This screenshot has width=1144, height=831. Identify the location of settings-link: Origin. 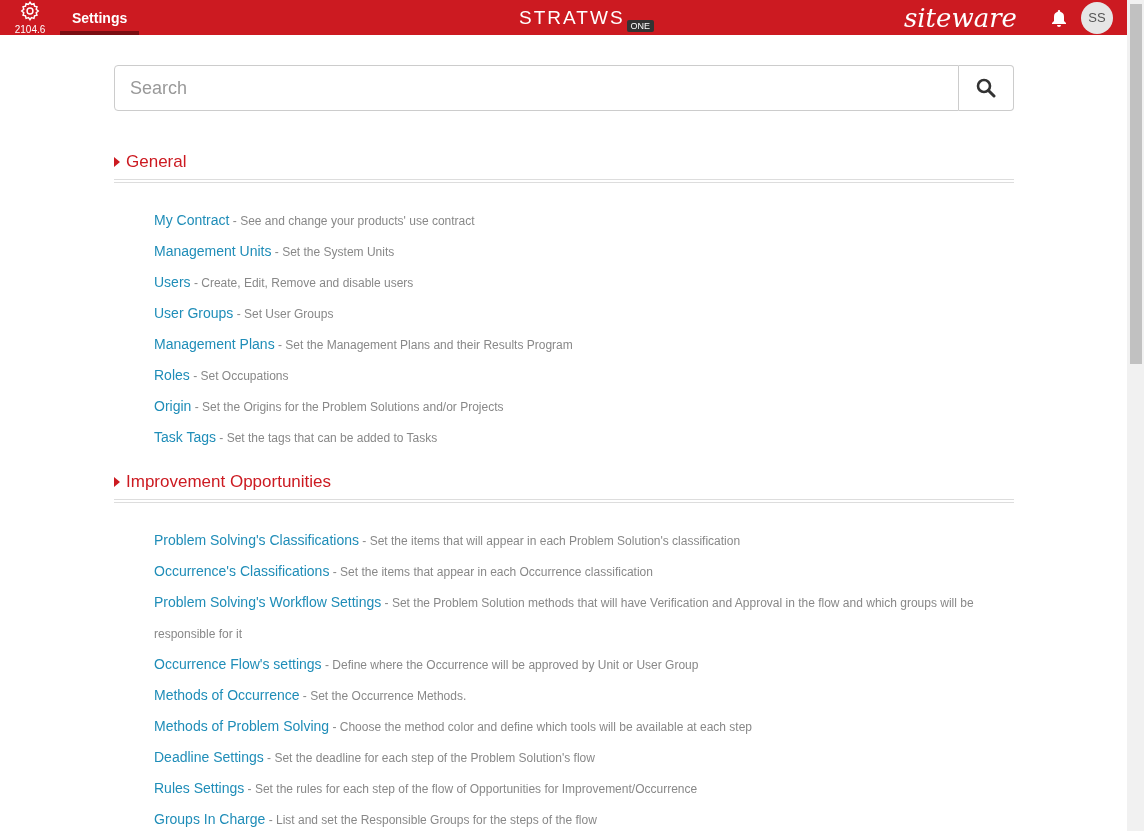
(173, 406).